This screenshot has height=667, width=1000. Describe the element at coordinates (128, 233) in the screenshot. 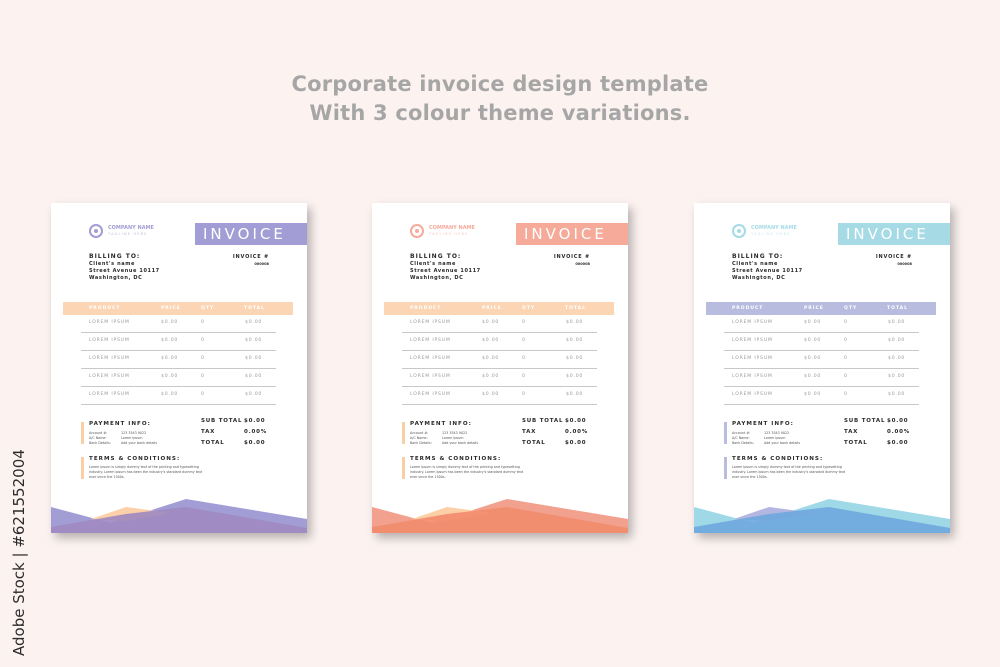

I see `company-tagline: TAGLINE HERE` at that location.